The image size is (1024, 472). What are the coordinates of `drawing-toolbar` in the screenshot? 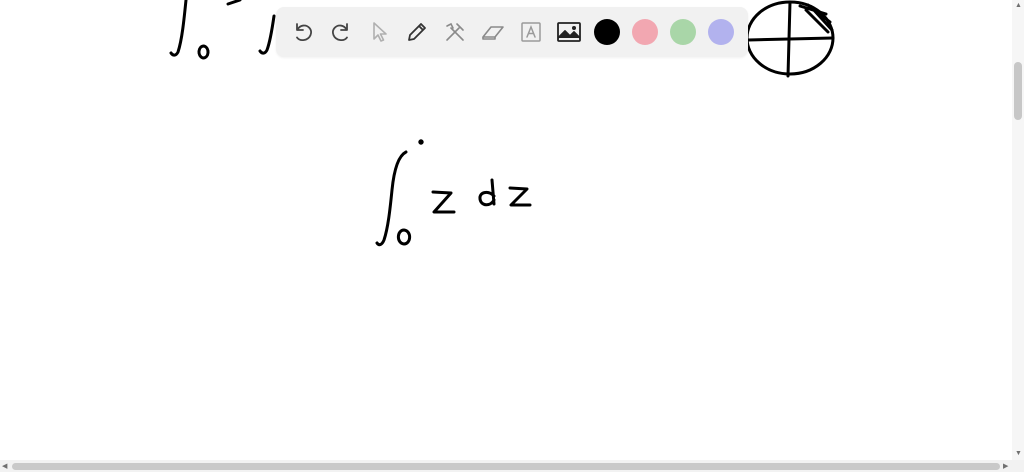 It's located at (512, 32).